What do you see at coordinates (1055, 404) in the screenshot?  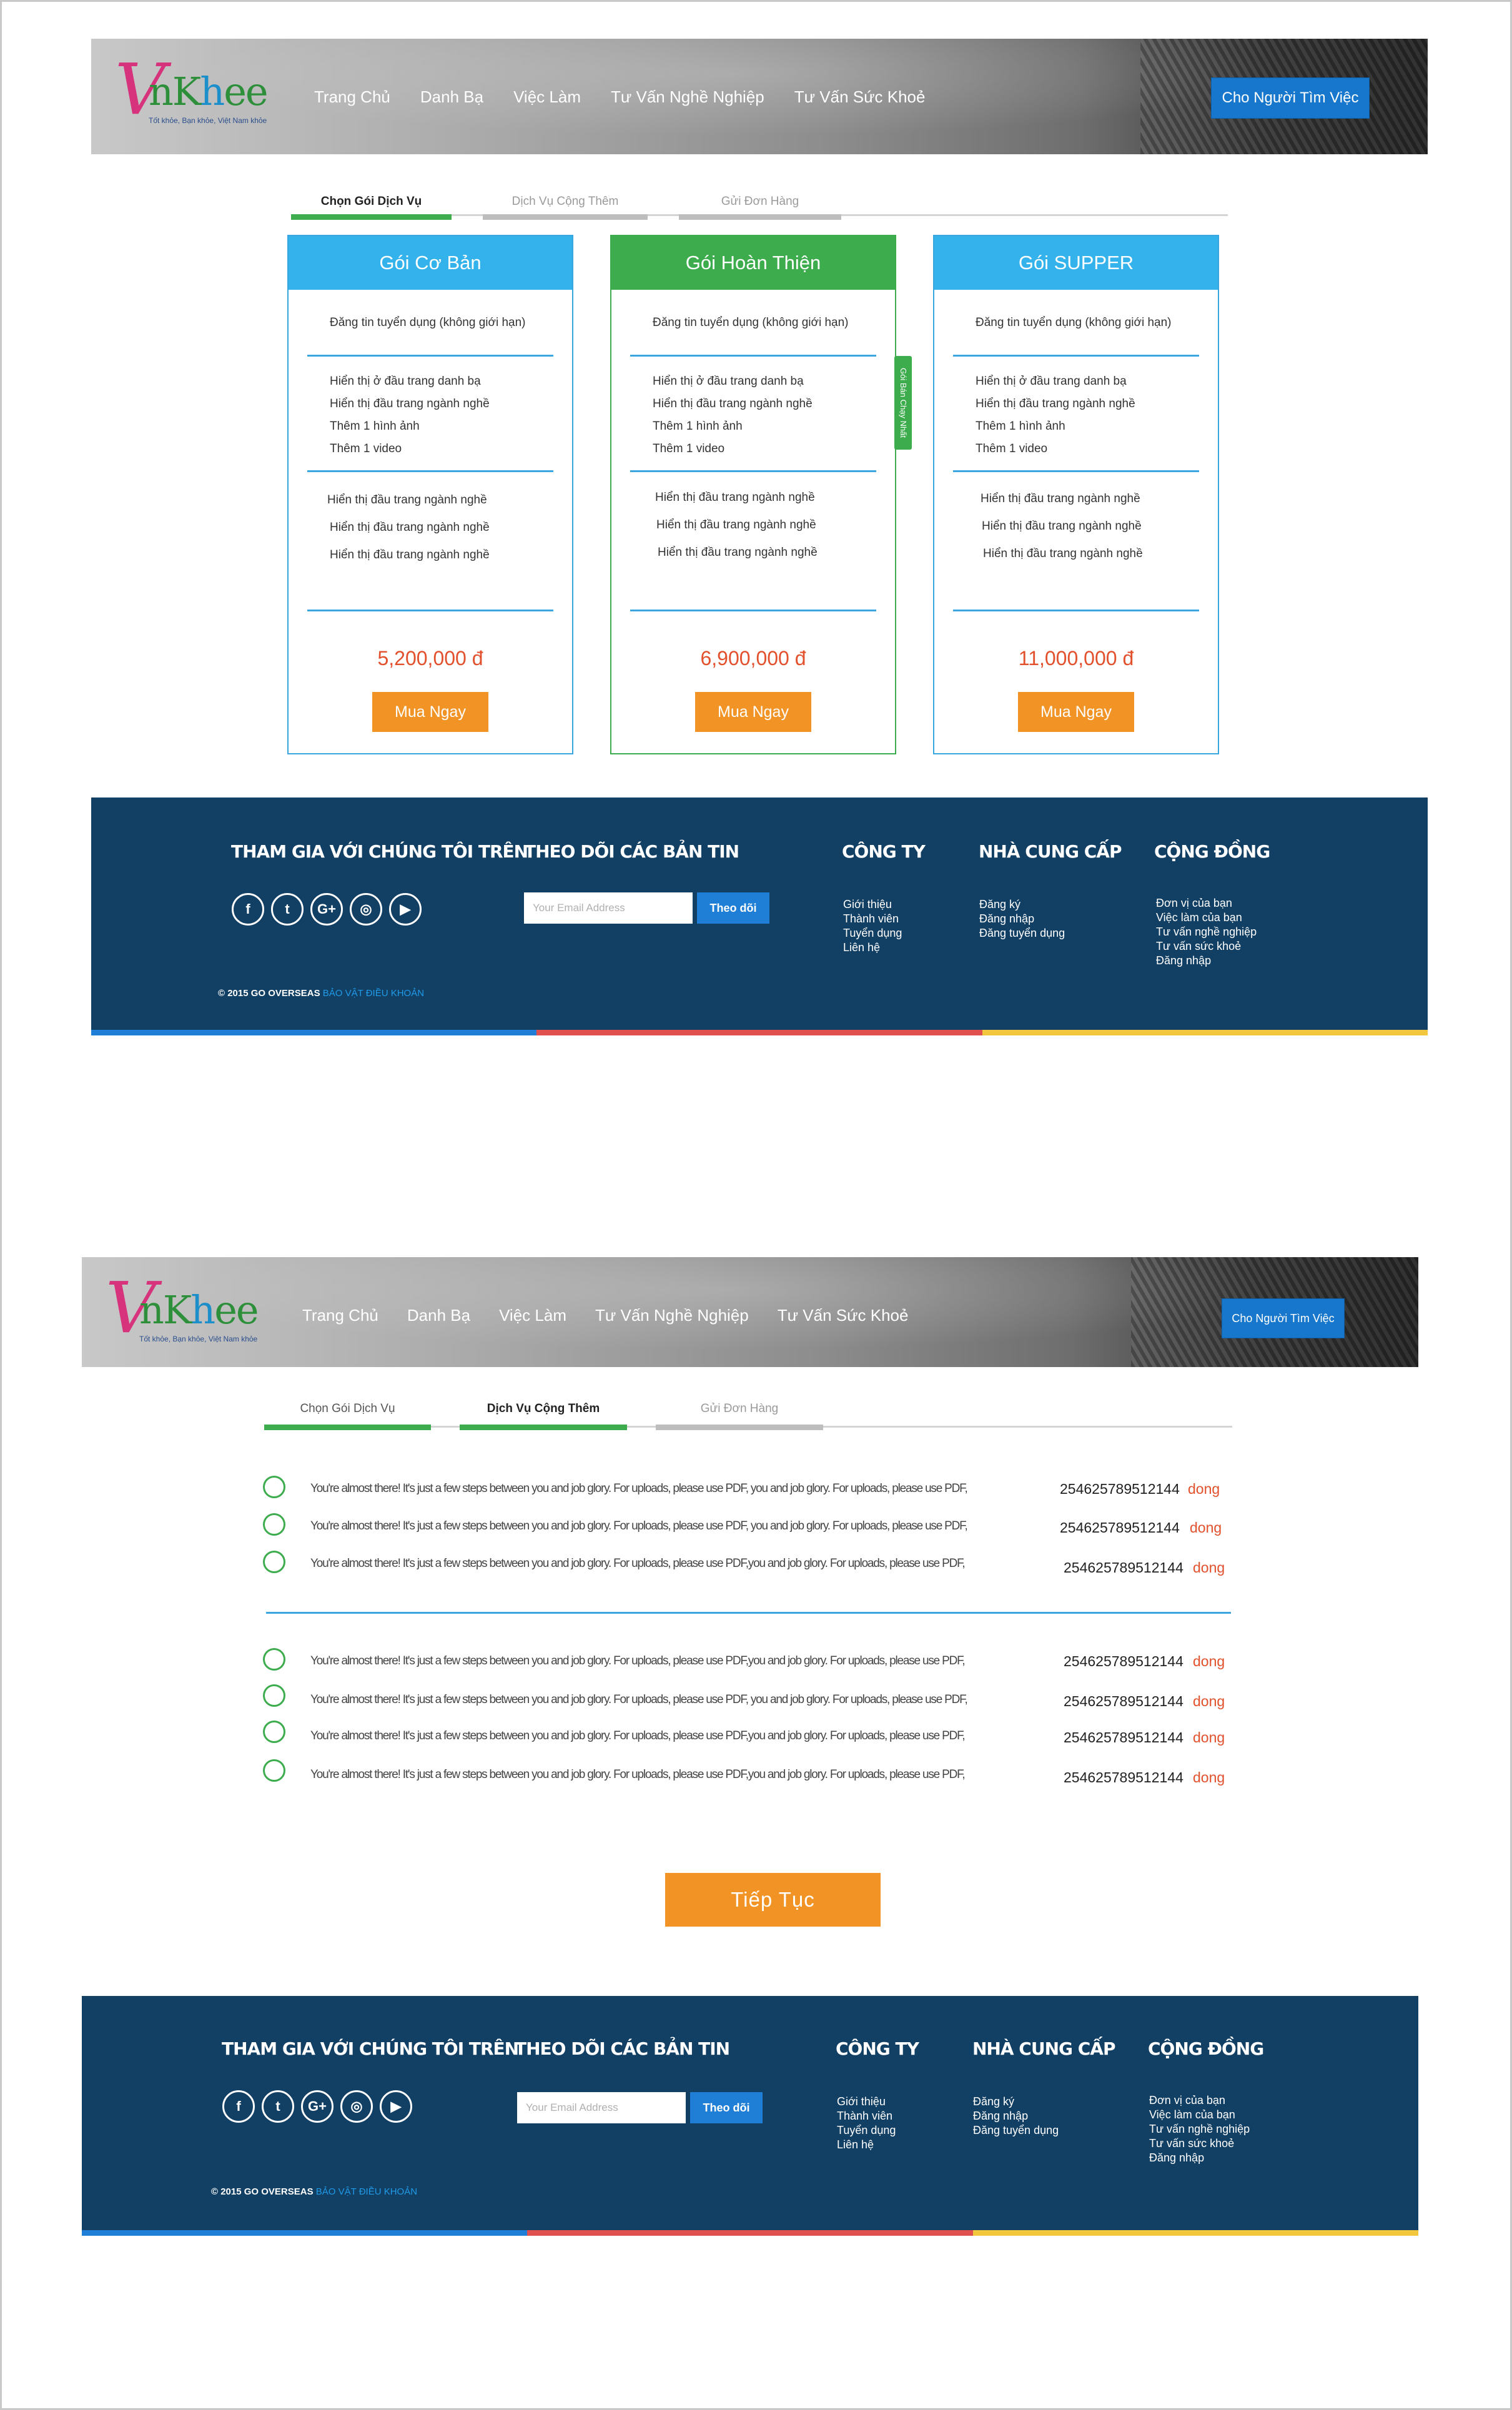 I see `package-feature: Hiển thị đầu trang ngành nghề` at bounding box center [1055, 404].